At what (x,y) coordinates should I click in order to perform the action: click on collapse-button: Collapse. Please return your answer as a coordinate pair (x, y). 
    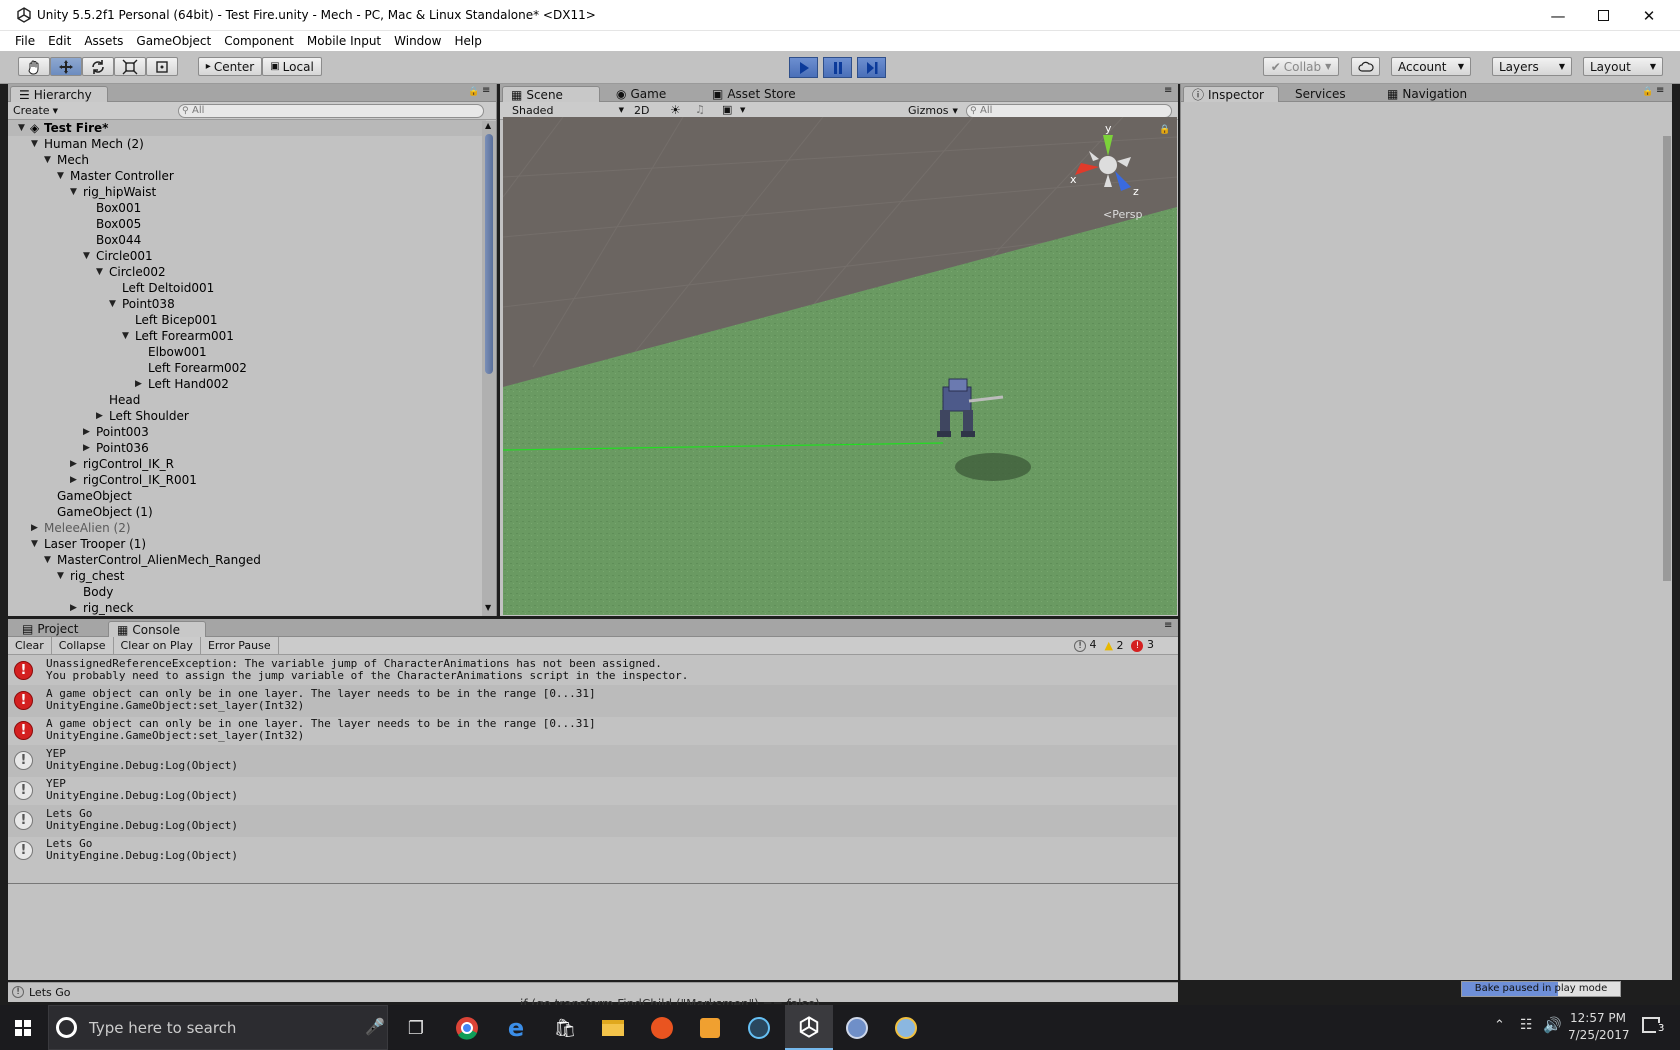
    Looking at the image, I should click on (83, 645).